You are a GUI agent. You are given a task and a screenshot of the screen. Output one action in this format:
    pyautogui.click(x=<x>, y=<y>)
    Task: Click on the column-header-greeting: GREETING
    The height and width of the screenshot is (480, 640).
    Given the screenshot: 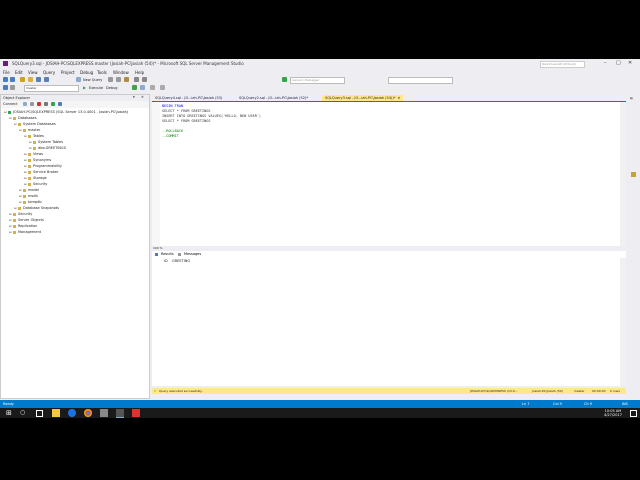 What is the action you would take?
    pyautogui.click(x=181, y=261)
    